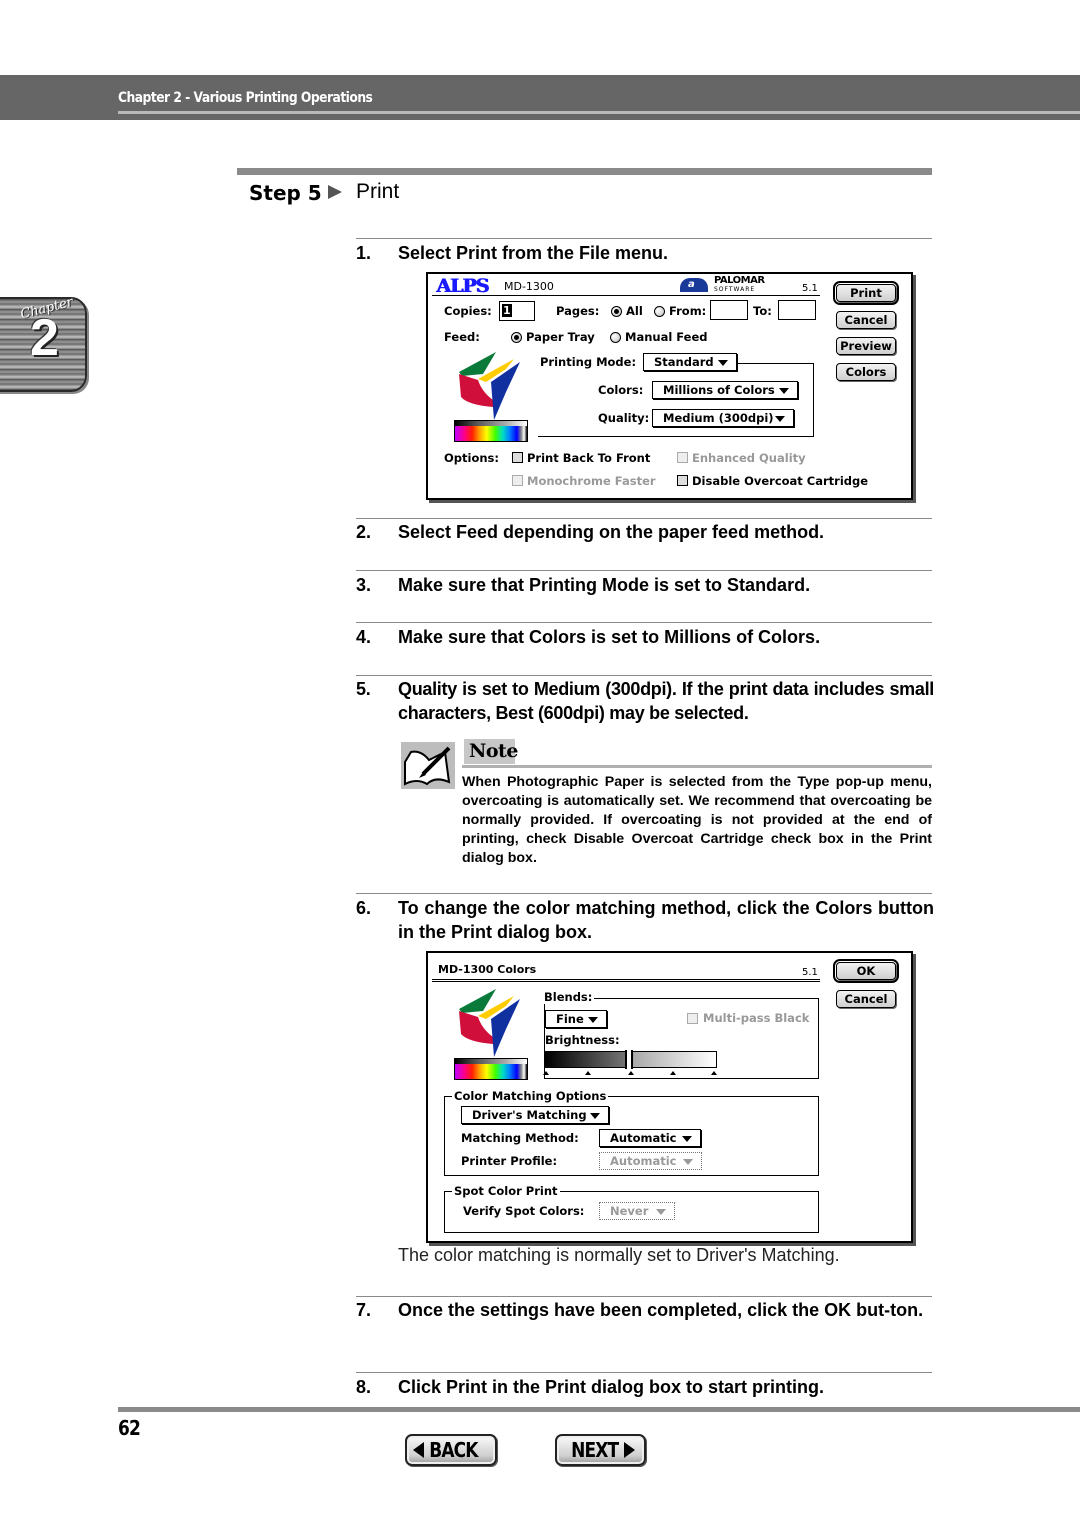  What do you see at coordinates (517, 480) in the screenshot?
I see `monochrome-faster-checkbox` at bounding box center [517, 480].